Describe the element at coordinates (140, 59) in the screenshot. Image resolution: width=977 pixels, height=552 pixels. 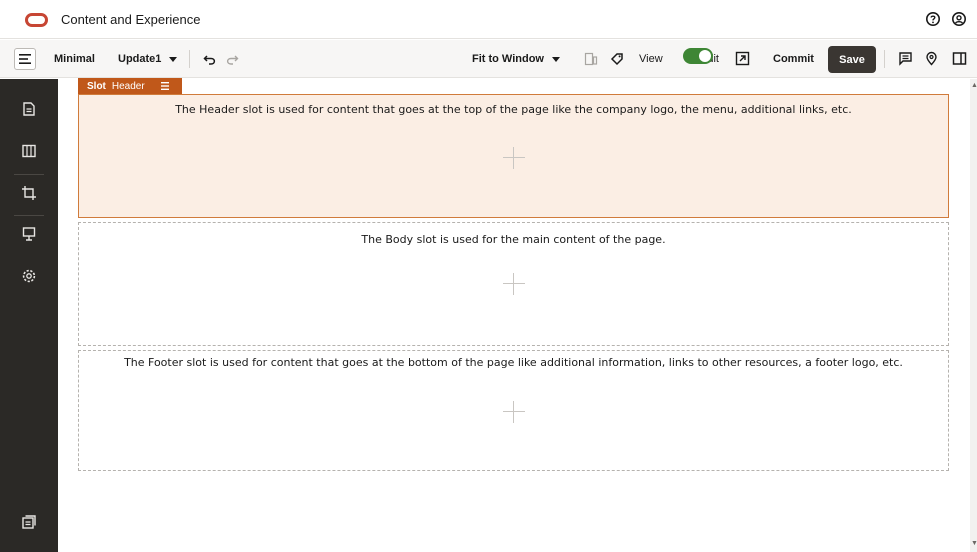
I see `update-label: Update1` at that location.